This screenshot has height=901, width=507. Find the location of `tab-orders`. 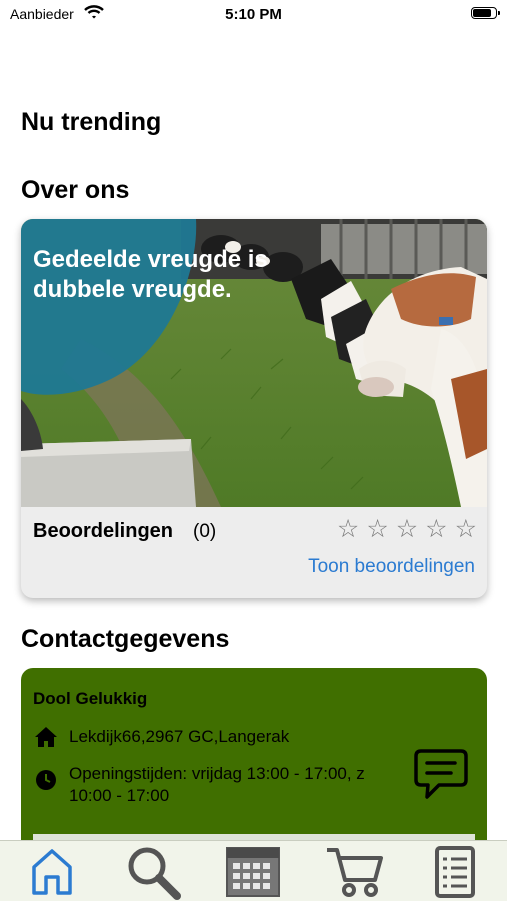

tab-orders is located at coordinates (455, 872).